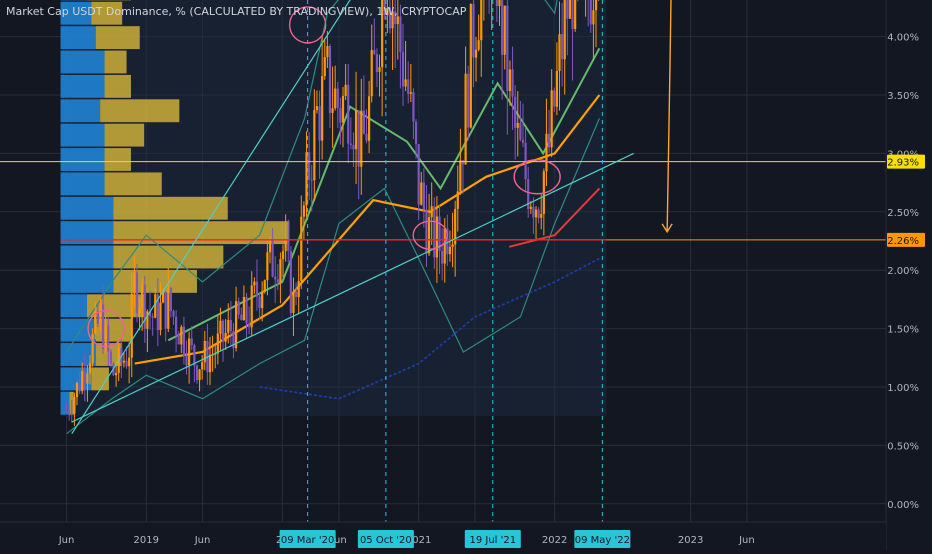 The width and height of the screenshot is (932, 554). Describe the element at coordinates (602, 540) in the screenshot. I see `date-marker-label: 09 May '22` at that location.